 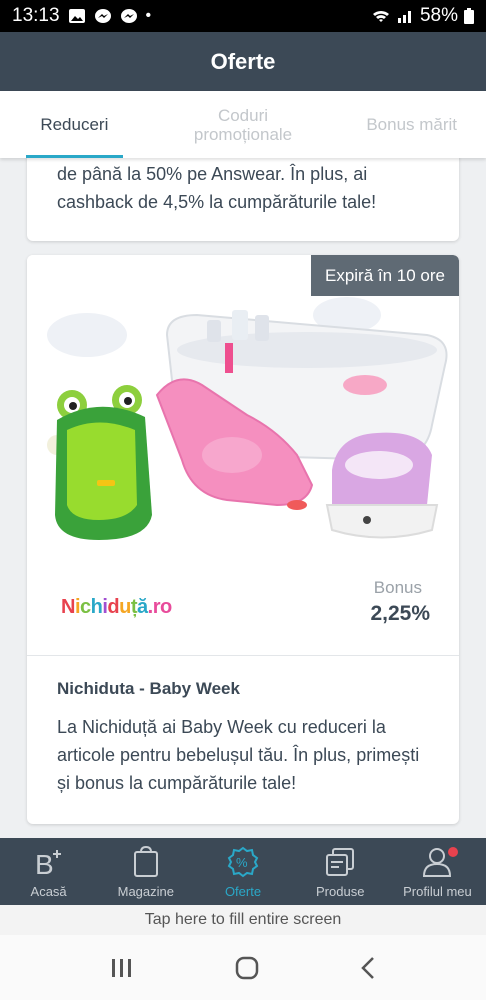 I want to click on fill-screen-prompt: Tap here to fill entire screen, so click(x=243, y=920).